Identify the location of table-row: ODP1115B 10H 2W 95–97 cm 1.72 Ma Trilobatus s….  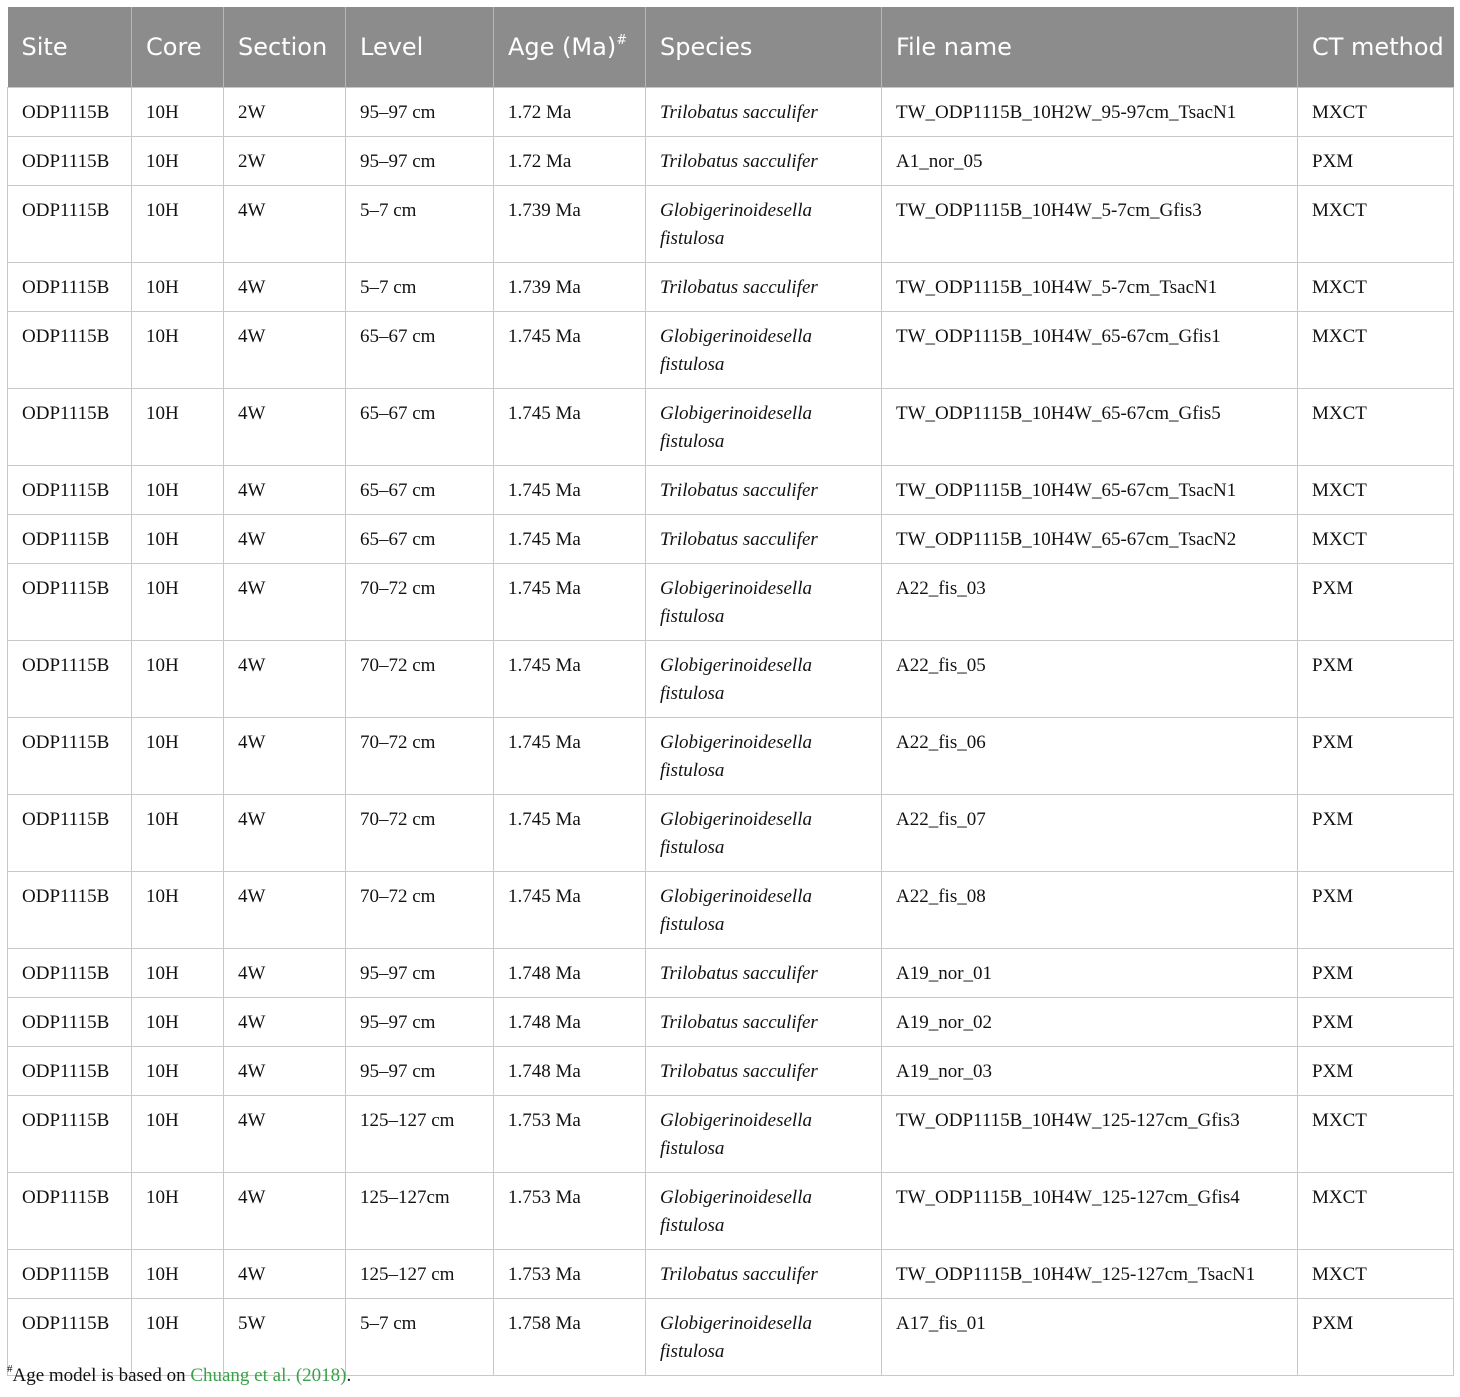
(730, 112).